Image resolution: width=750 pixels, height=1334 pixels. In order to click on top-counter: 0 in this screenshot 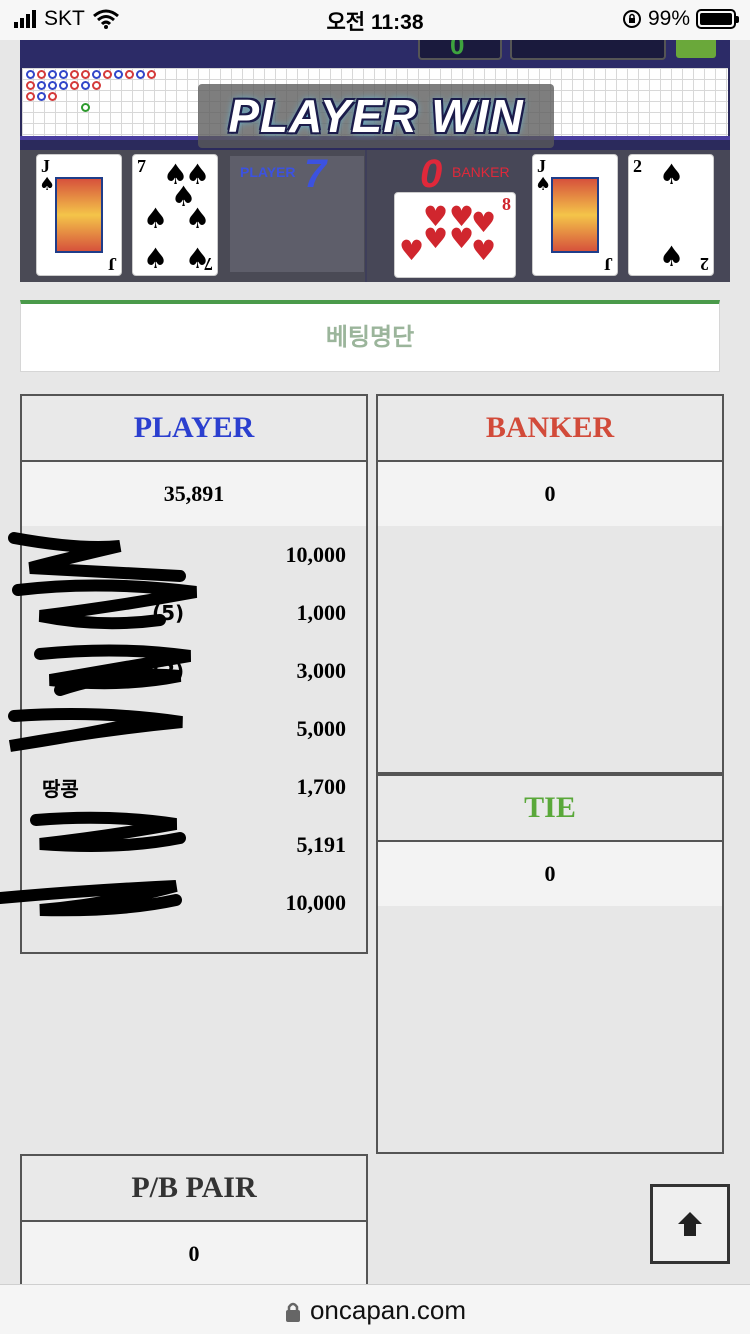, I will do `click(457, 50)`.